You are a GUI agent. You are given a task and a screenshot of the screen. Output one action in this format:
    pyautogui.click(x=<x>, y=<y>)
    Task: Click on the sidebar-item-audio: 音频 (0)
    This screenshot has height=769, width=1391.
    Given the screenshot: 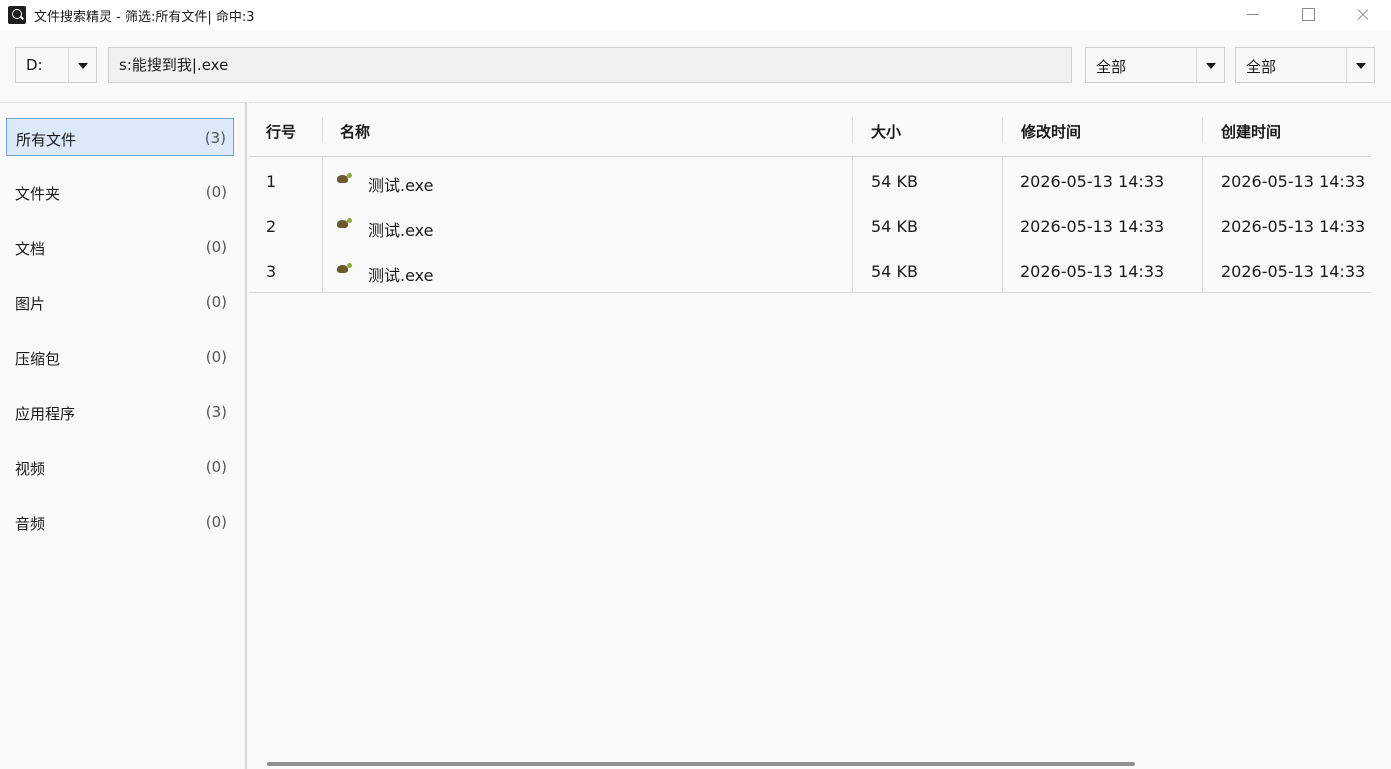 What is the action you would take?
    pyautogui.click(x=120, y=522)
    